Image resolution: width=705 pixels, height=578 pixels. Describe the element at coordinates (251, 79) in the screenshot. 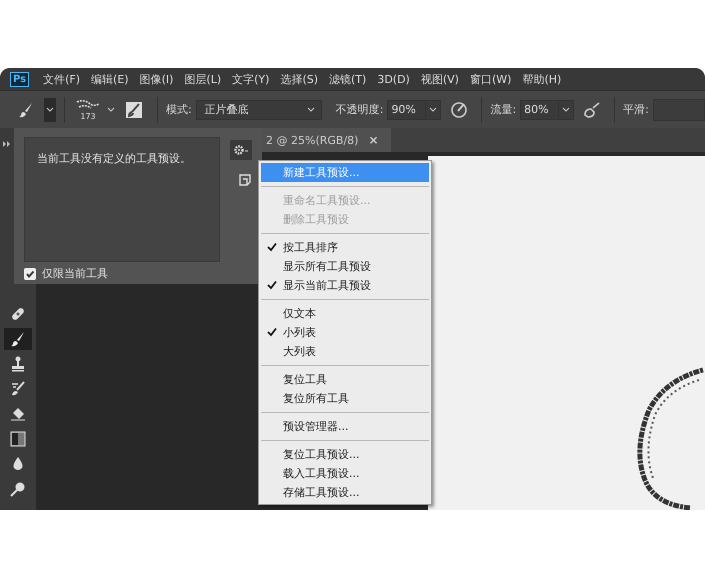

I see `menu-item: 文字(Y)` at that location.